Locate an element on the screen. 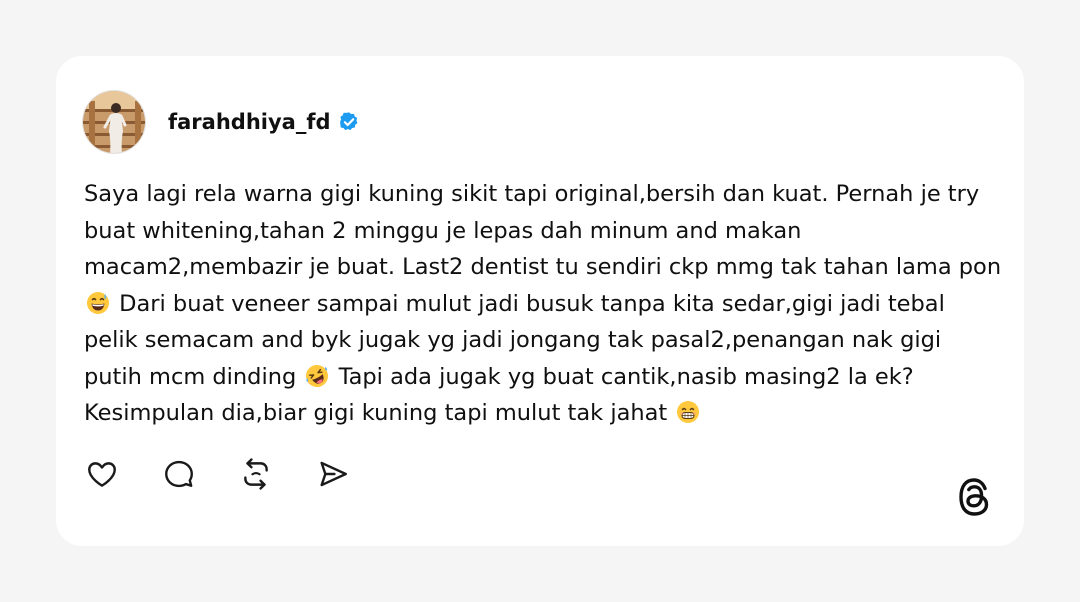  username: farahdhiya_fd is located at coordinates (249, 122).